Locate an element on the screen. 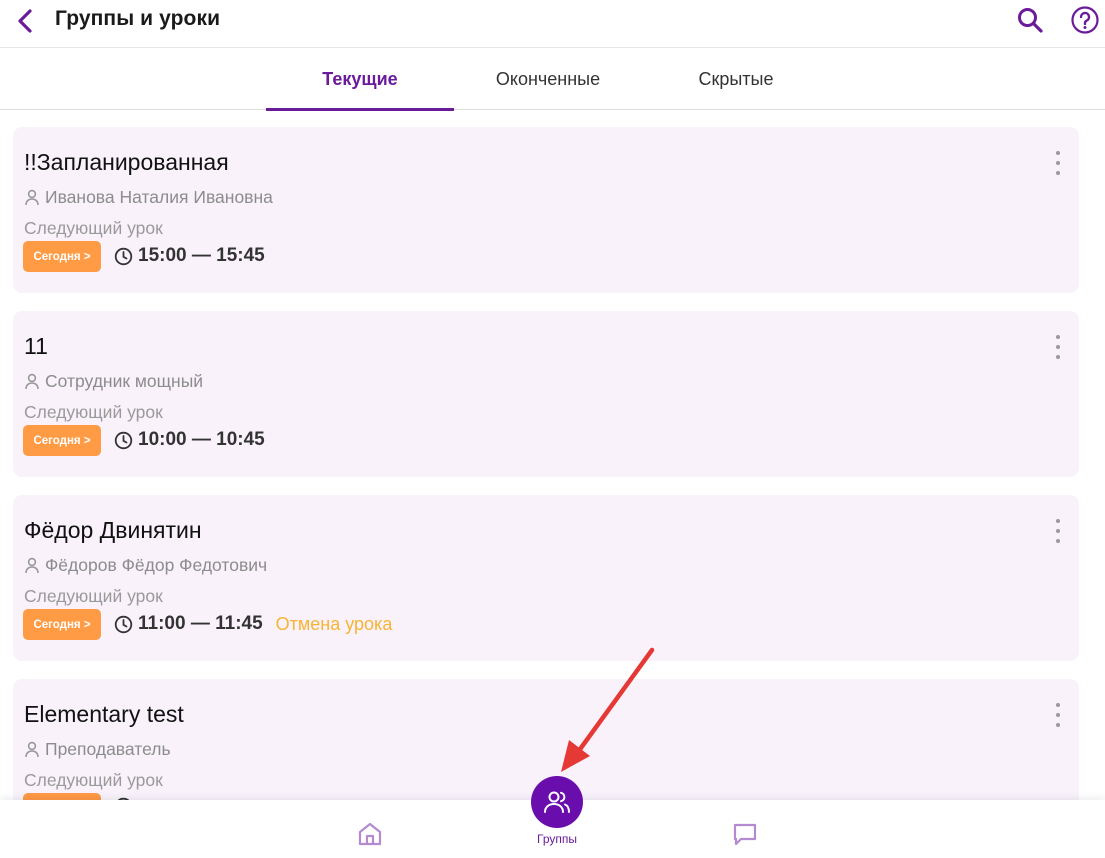 This screenshot has height=858, width=1105. group-name: Elementary test is located at coordinates (104, 714).